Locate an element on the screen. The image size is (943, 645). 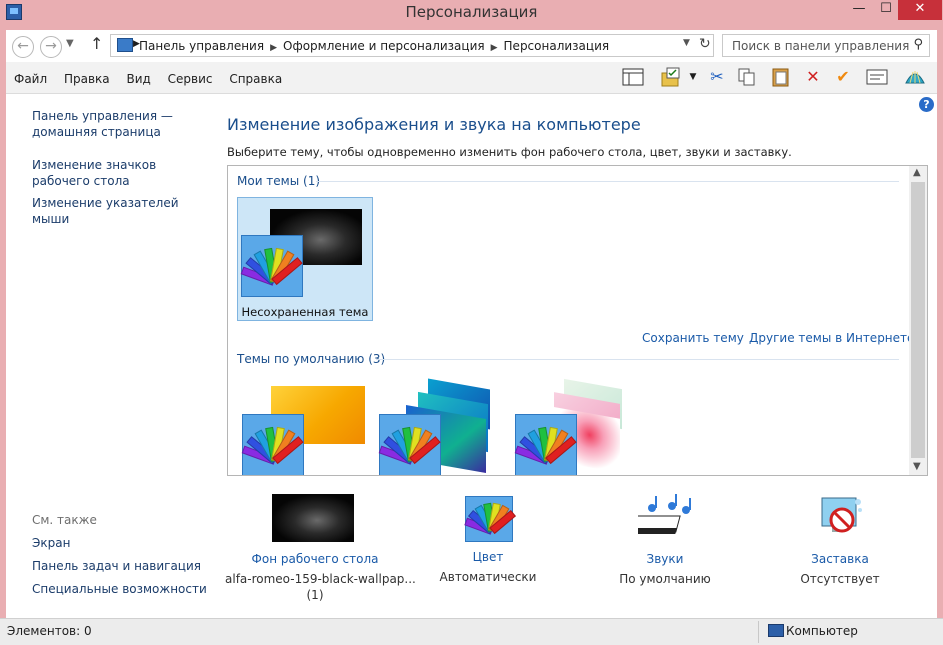
up-arrow-icon: ↑ is located at coordinates (96, 43).